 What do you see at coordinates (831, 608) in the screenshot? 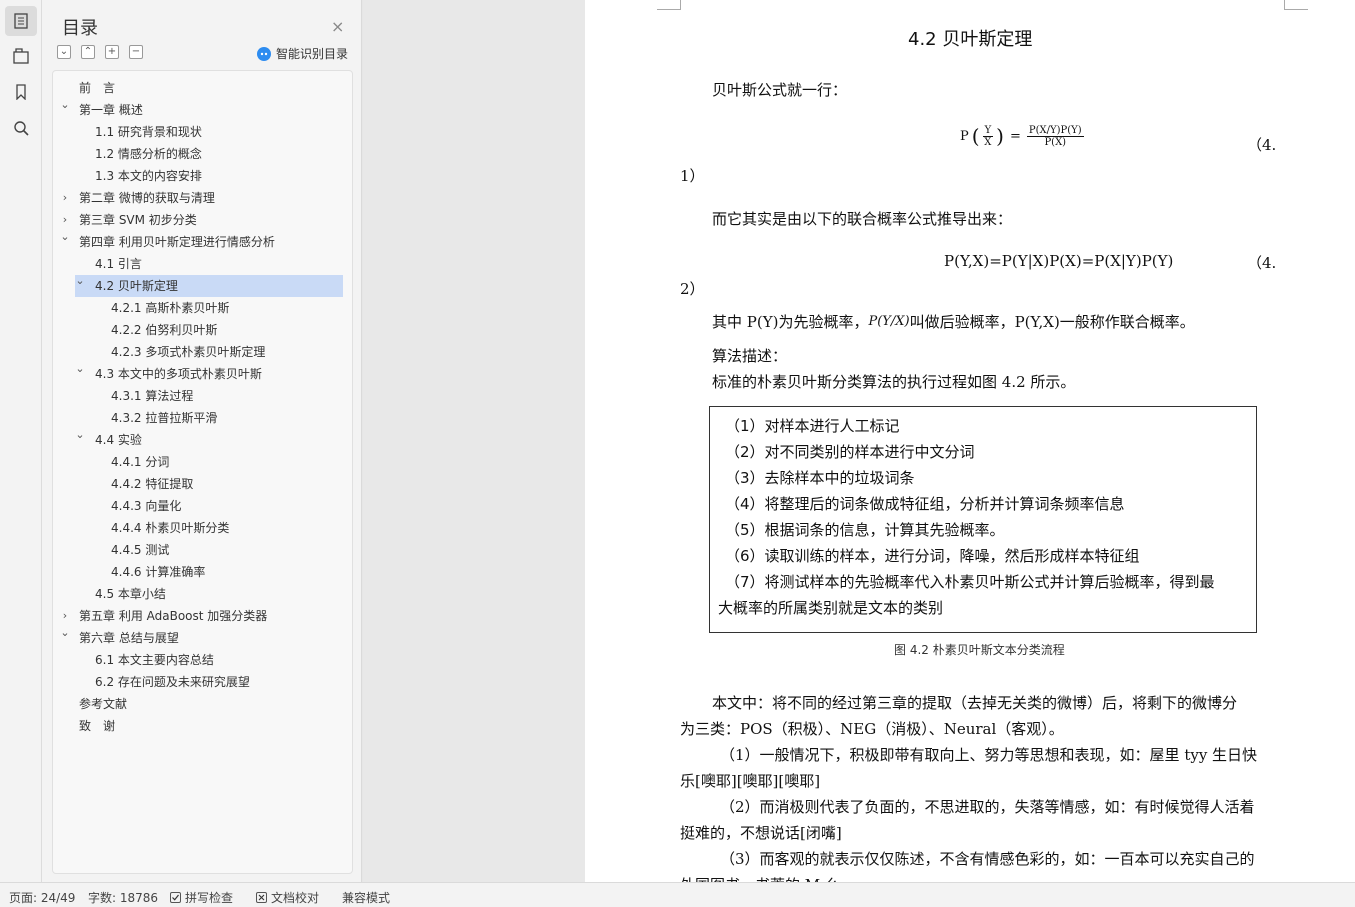
I see `step-item: 大概率的所属类别就是文本的类别` at bounding box center [831, 608].